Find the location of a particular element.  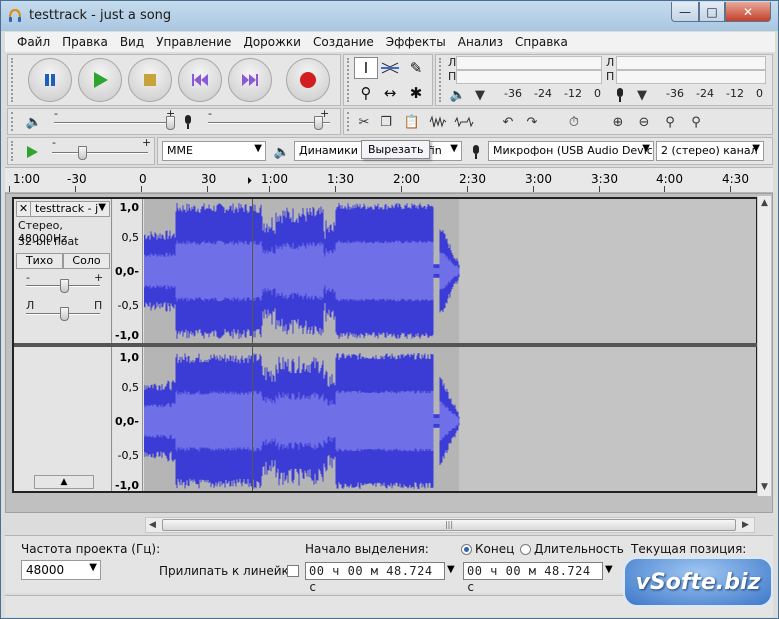

collapse-track-button: ▲ is located at coordinates (64, 482).